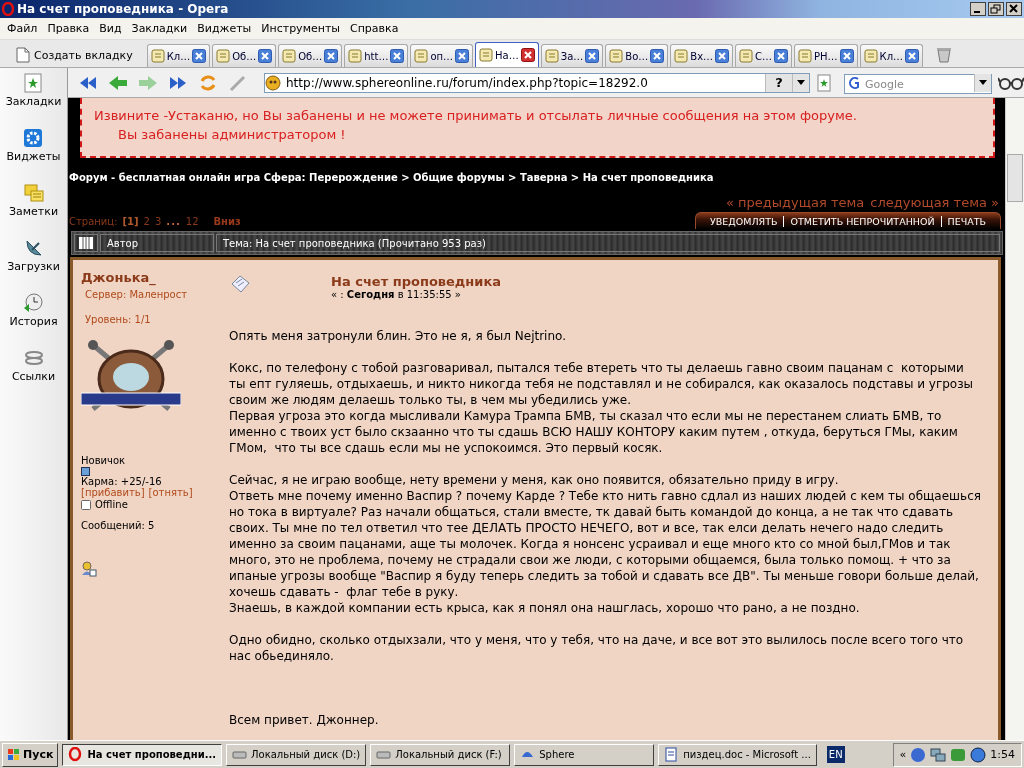  Describe the element at coordinates (903, 754) in the screenshot. I see `tray-expand-button: «` at that location.